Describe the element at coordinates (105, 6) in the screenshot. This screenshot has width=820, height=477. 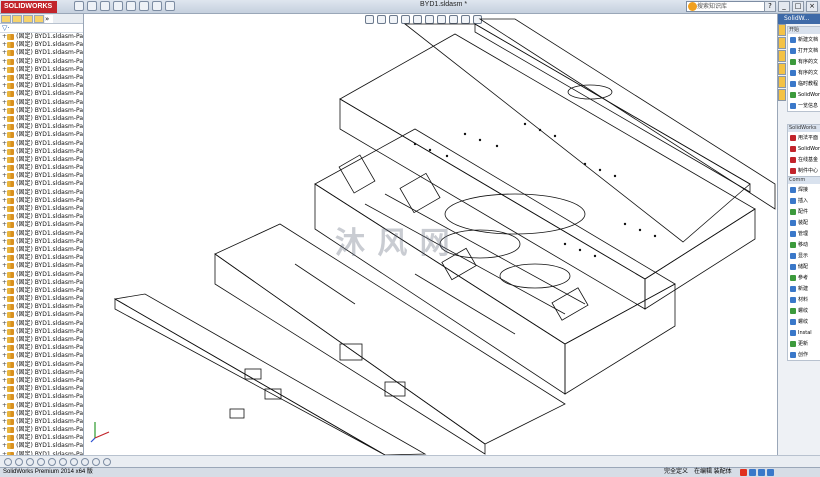
I see `save-icon` at that location.